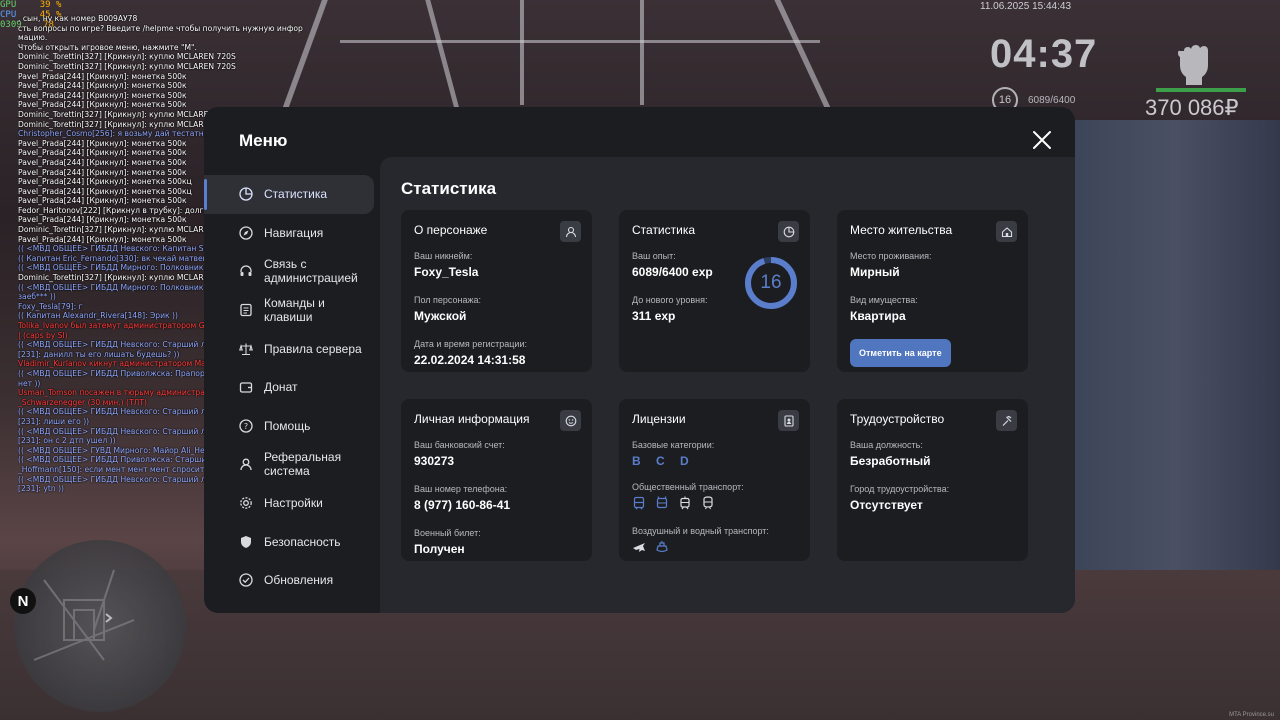 The width and height of the screenshot is (1280, 720). What do you see at coordinates (875, 272) in the screenshot?
I see `residence-place-value: Мирный` at bounding box center [875, 272].